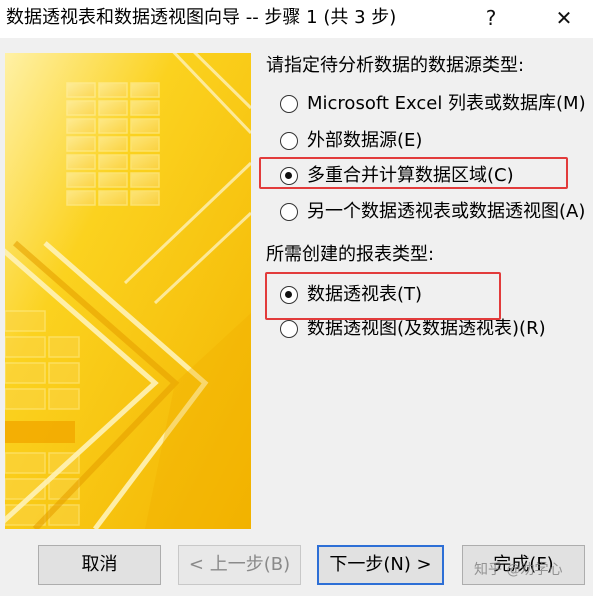 The width and height of the screenshot is (593, 596). What do you see at coordinates (99, 565) in the screenshot?
I see `cancel-button: 取消` at bounding box center [99, 565].